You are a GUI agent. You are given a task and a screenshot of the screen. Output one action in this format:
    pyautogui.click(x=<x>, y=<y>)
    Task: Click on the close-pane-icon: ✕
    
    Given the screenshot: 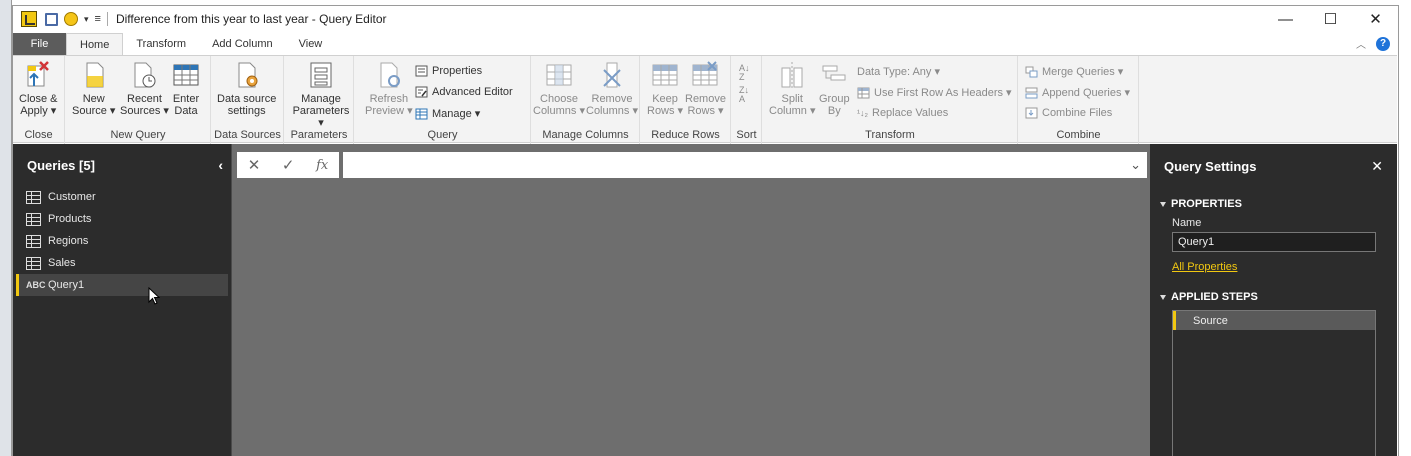 What is the action you would take?
    pyautogui.click(x=1377, y=166)
    